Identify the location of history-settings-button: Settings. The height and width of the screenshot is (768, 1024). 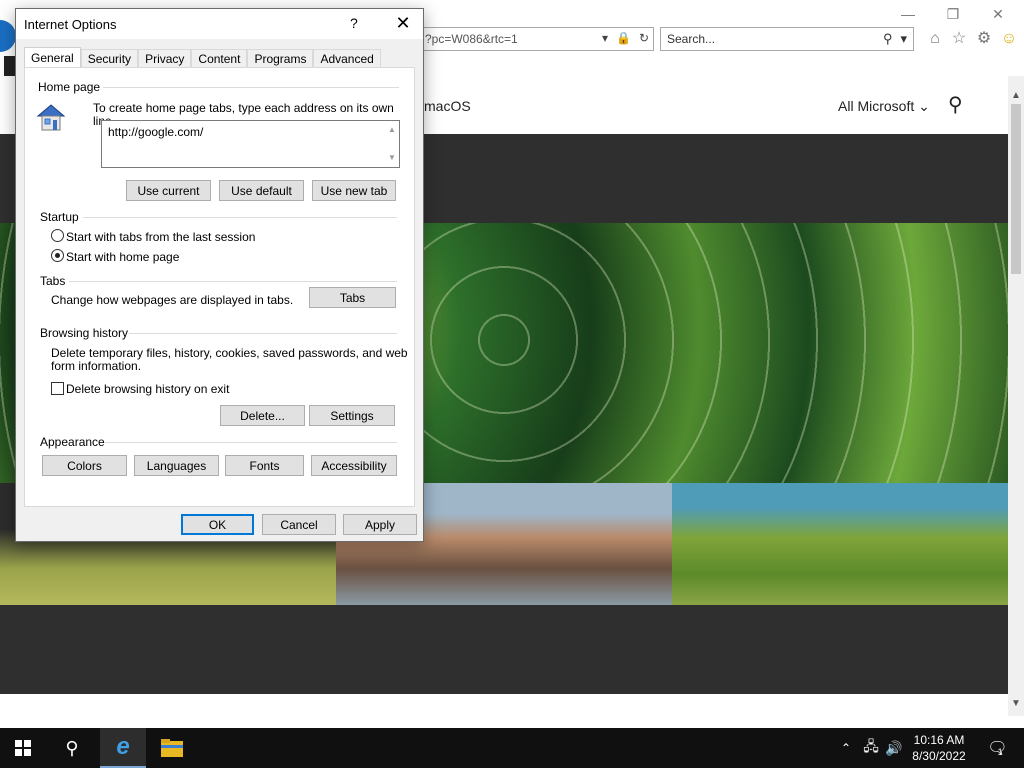
(352, 415).